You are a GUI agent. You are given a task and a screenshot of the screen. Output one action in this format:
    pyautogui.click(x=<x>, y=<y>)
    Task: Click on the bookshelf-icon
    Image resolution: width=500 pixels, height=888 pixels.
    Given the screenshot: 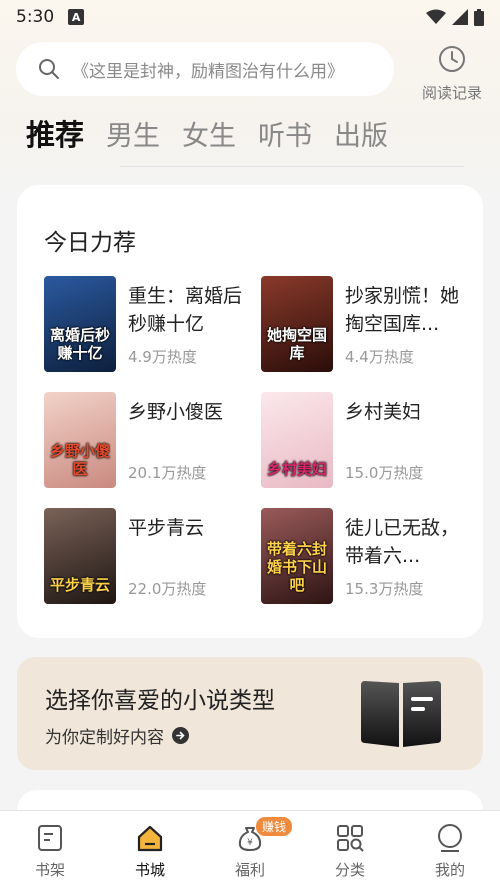 What is the action you would take?
    pyautogui.click(x=50, y=838)
    